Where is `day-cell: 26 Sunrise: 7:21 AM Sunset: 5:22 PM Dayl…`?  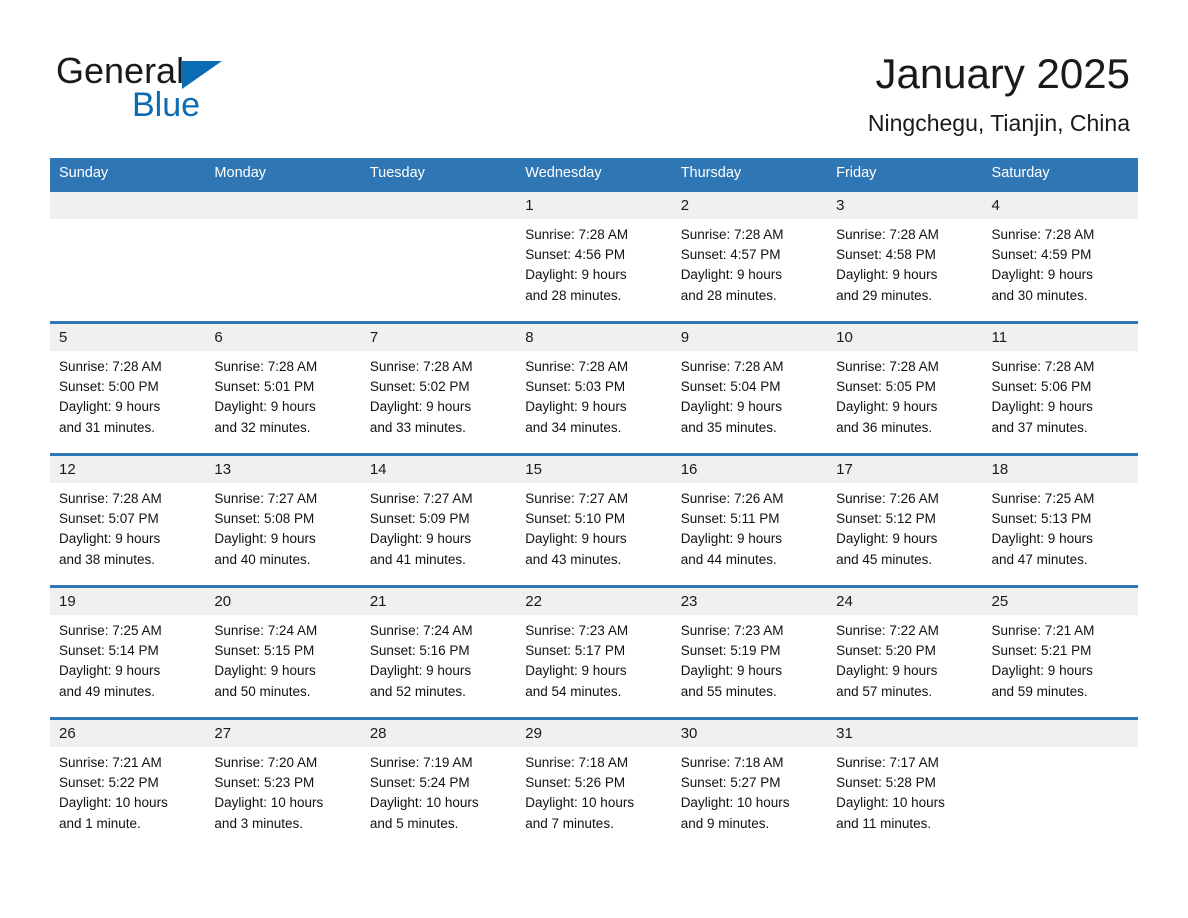 day-cell: 26 Sunrise: 7:21 AM Sunset: 5:22 PM Dayl… is located at coordinates (128, 784).